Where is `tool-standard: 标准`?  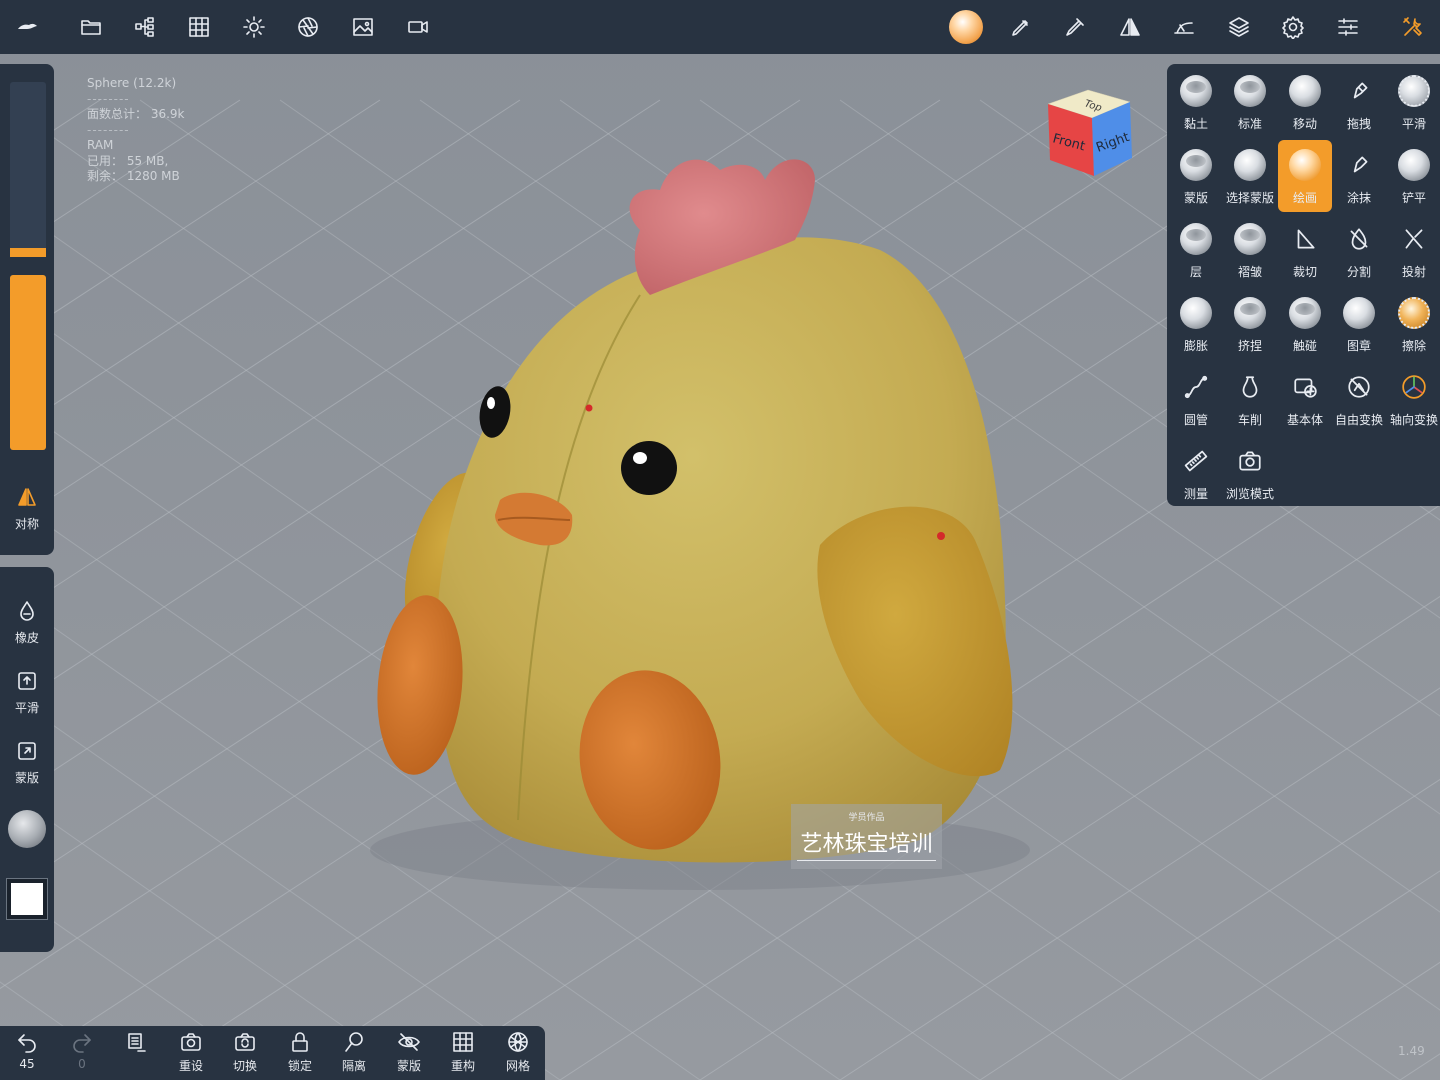
tool-standard: 标准 is located at coordinates (1250, 102).